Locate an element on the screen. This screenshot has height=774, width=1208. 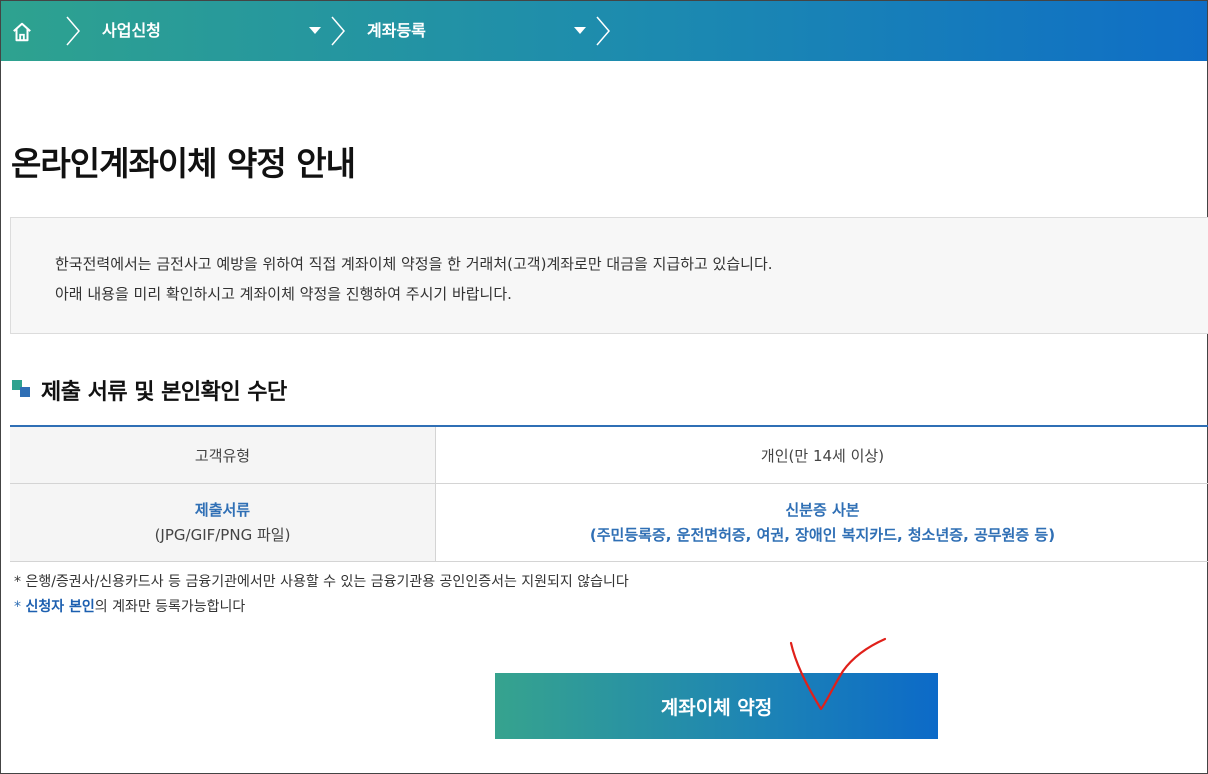
breadcrumb-item-account-registration: 계좌등록 is located at coordinates (396, 31).